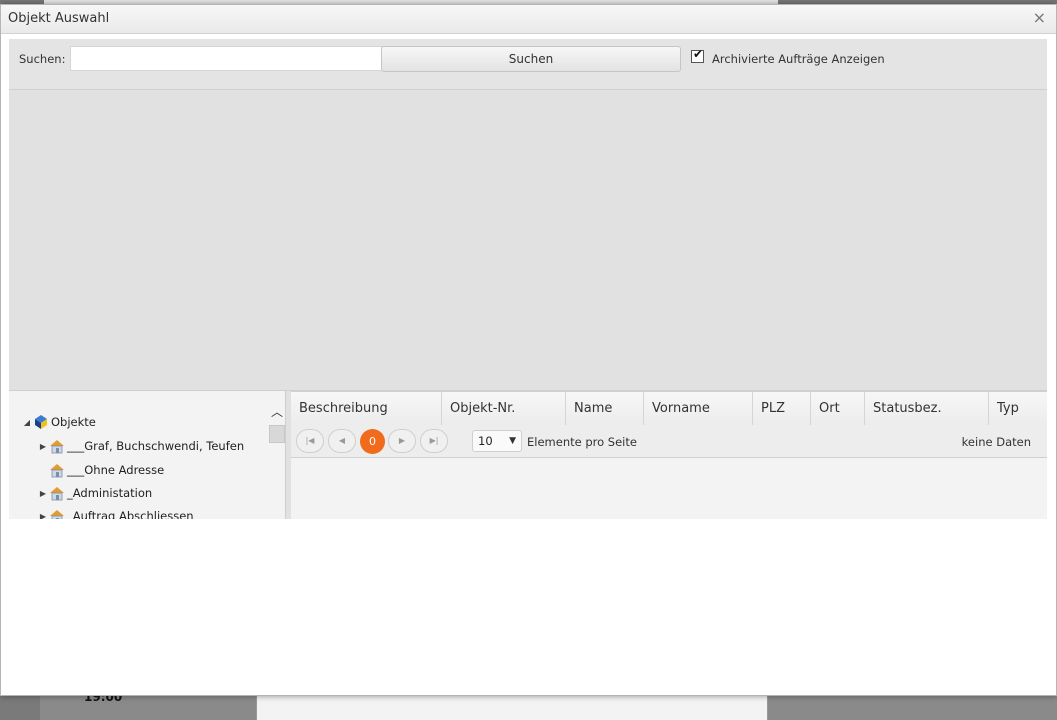  I want to click on first-page-icon: |◀, so click(310, 441).